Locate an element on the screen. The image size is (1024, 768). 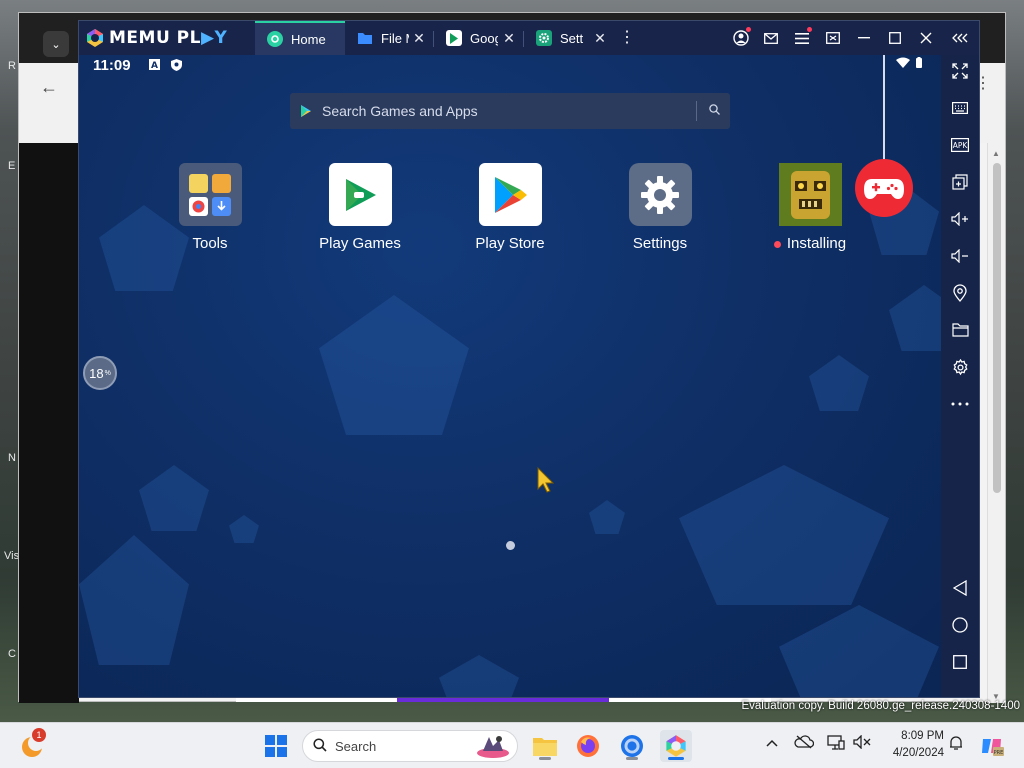
search-placeholder: Search Games and Apps is located at coordinates (400, 111).